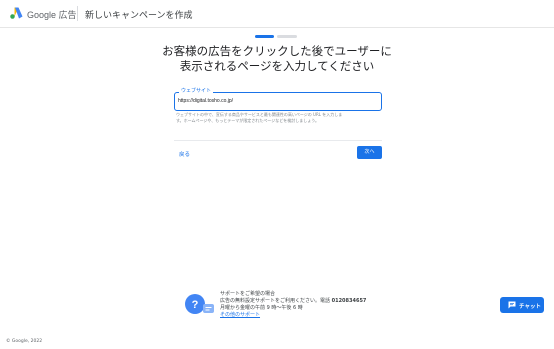  Describe the element at coordinates (196, 90) in the screenshot. I see `website-field-label: ウェブサイト` at that location.